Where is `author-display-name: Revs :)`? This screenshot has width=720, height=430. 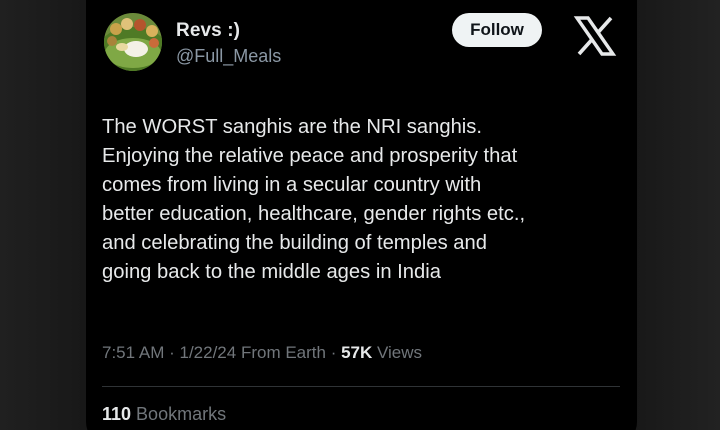 author-display-name: Revs :) is located at coordinates (208, 31).